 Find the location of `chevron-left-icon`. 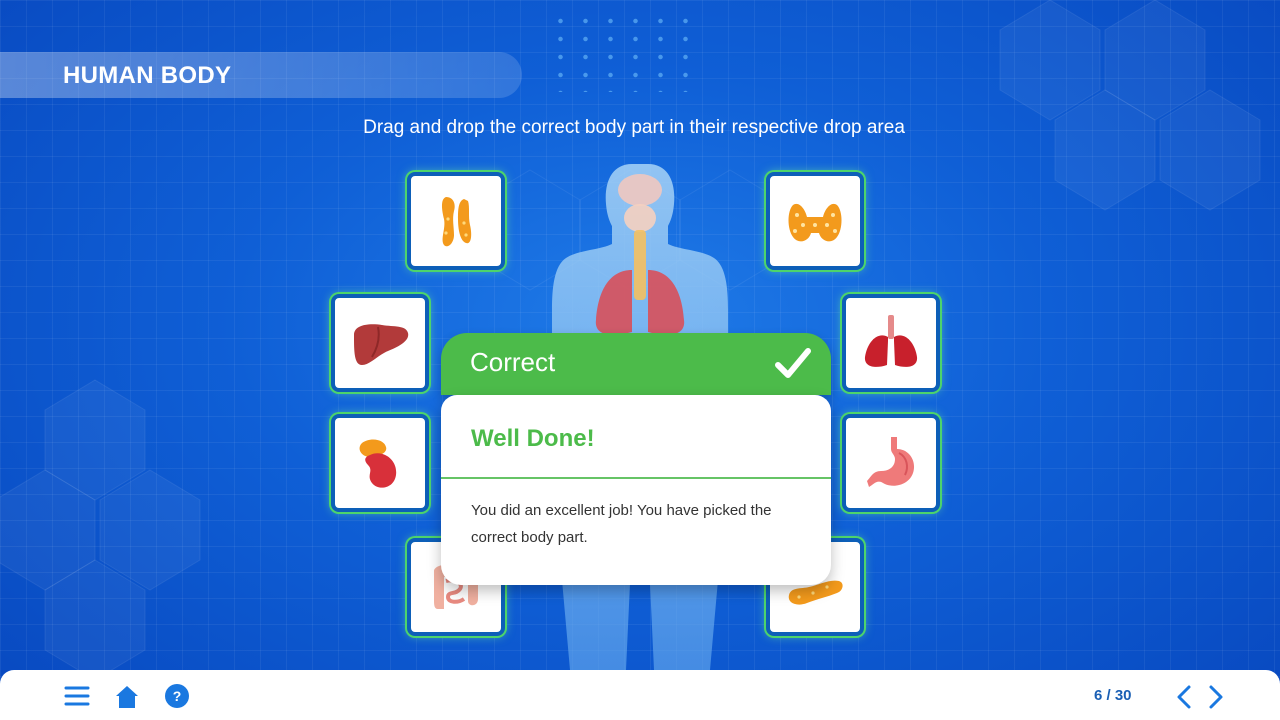

chevron-left-icon is located at coordinates (1184, 697).